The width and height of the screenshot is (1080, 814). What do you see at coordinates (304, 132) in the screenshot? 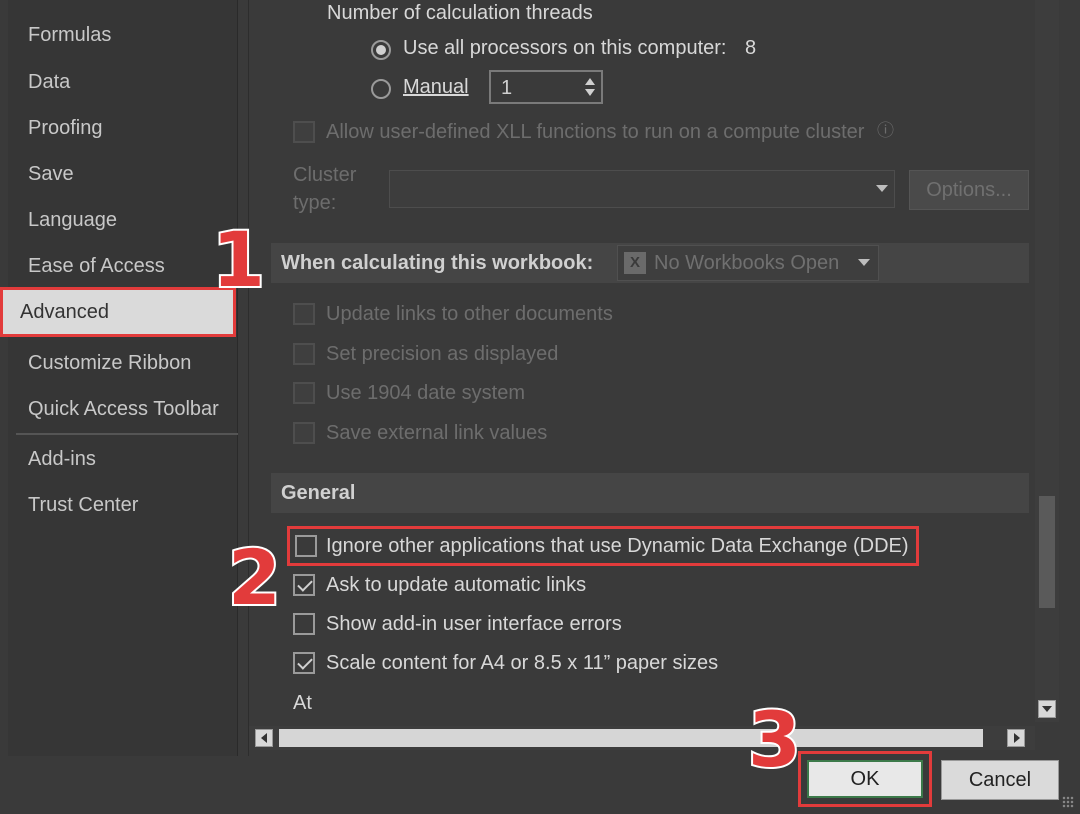
I see `xll-cluster-checkbox` at bounding box center [304, 132].